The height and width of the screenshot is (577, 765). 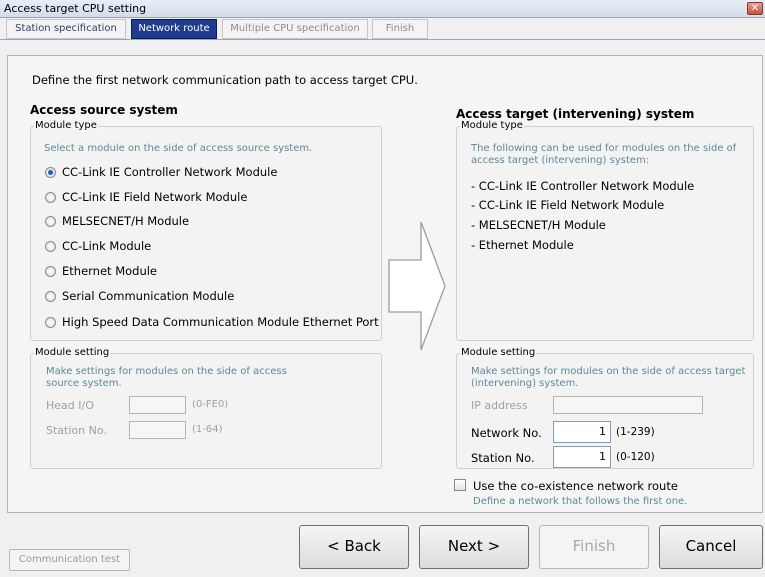 I want to click on option-label: CC-Link IE Controller Network Module, so click(x=169, y=172).